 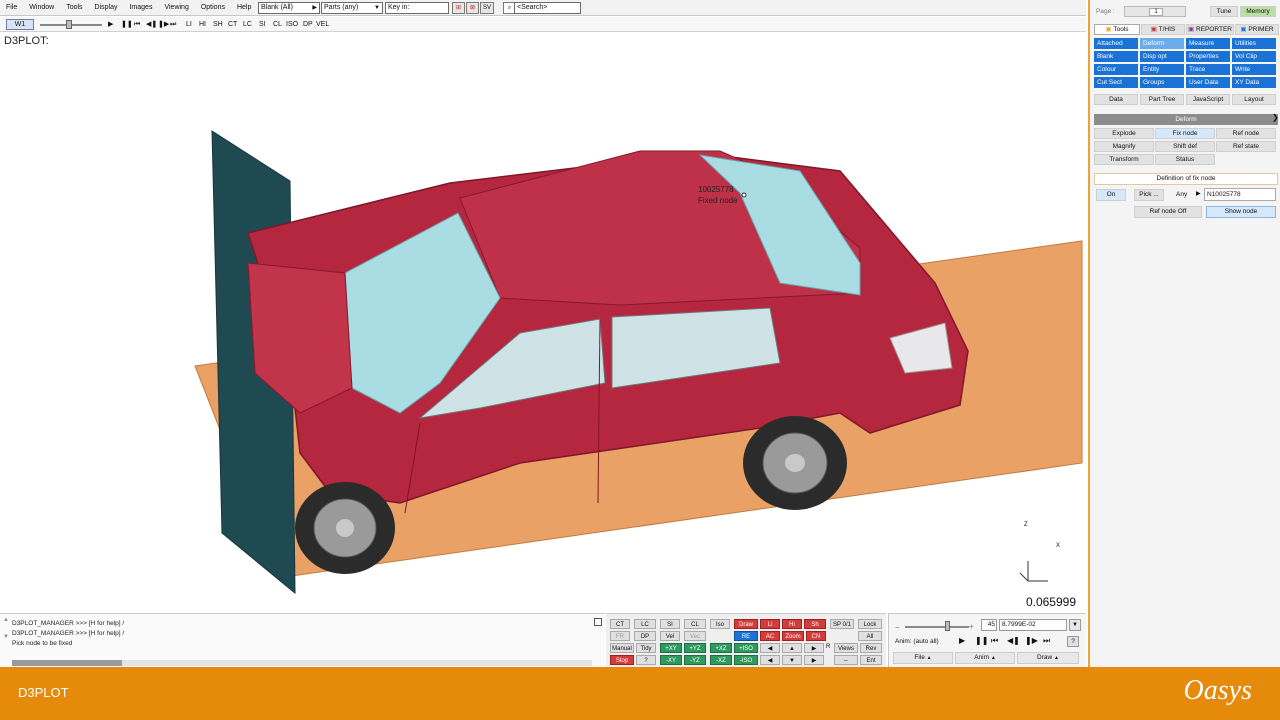 I want to click on zoom-button: Zoom, so click(x=793, y=636).